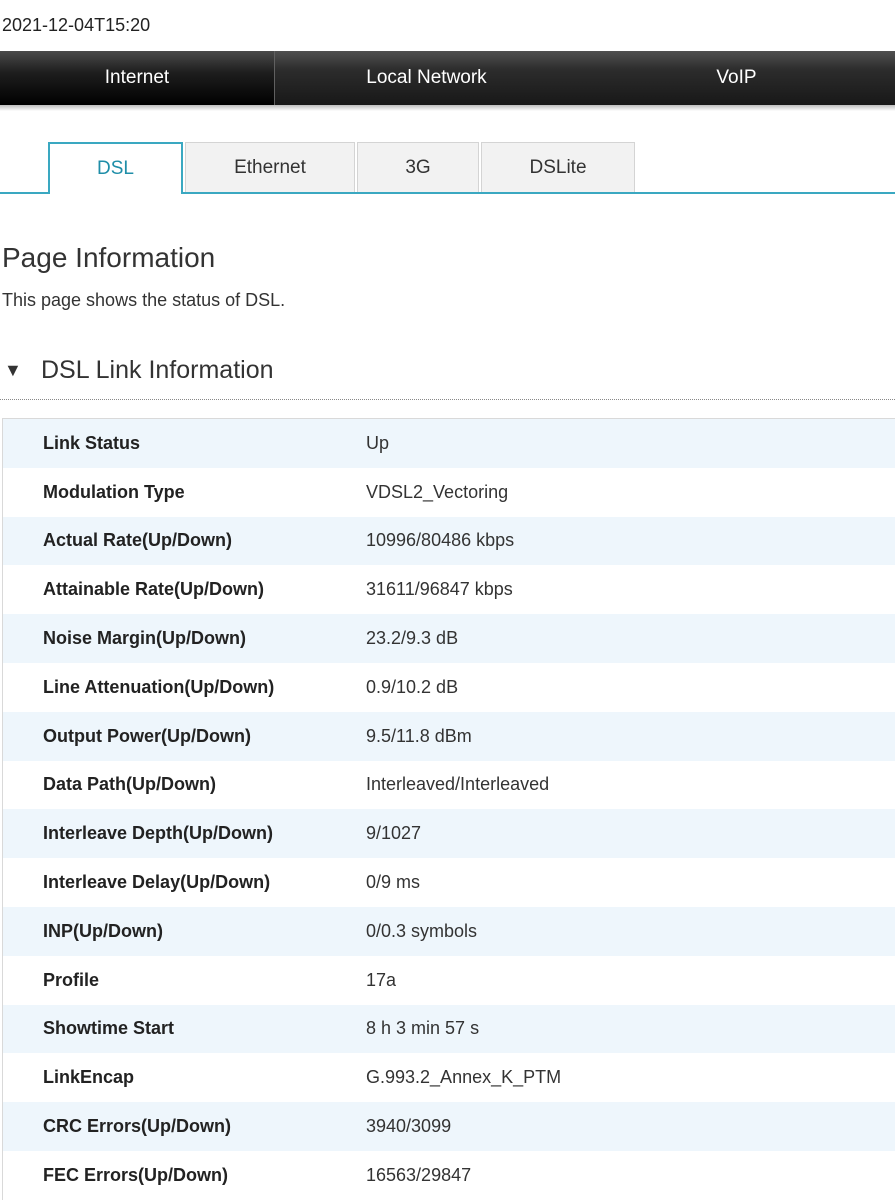 The width and height of the screenshot is (895, 1200). I want to click on table-row: CRC Errors(Up/Down) 3940/3099, so click(449, 1126).